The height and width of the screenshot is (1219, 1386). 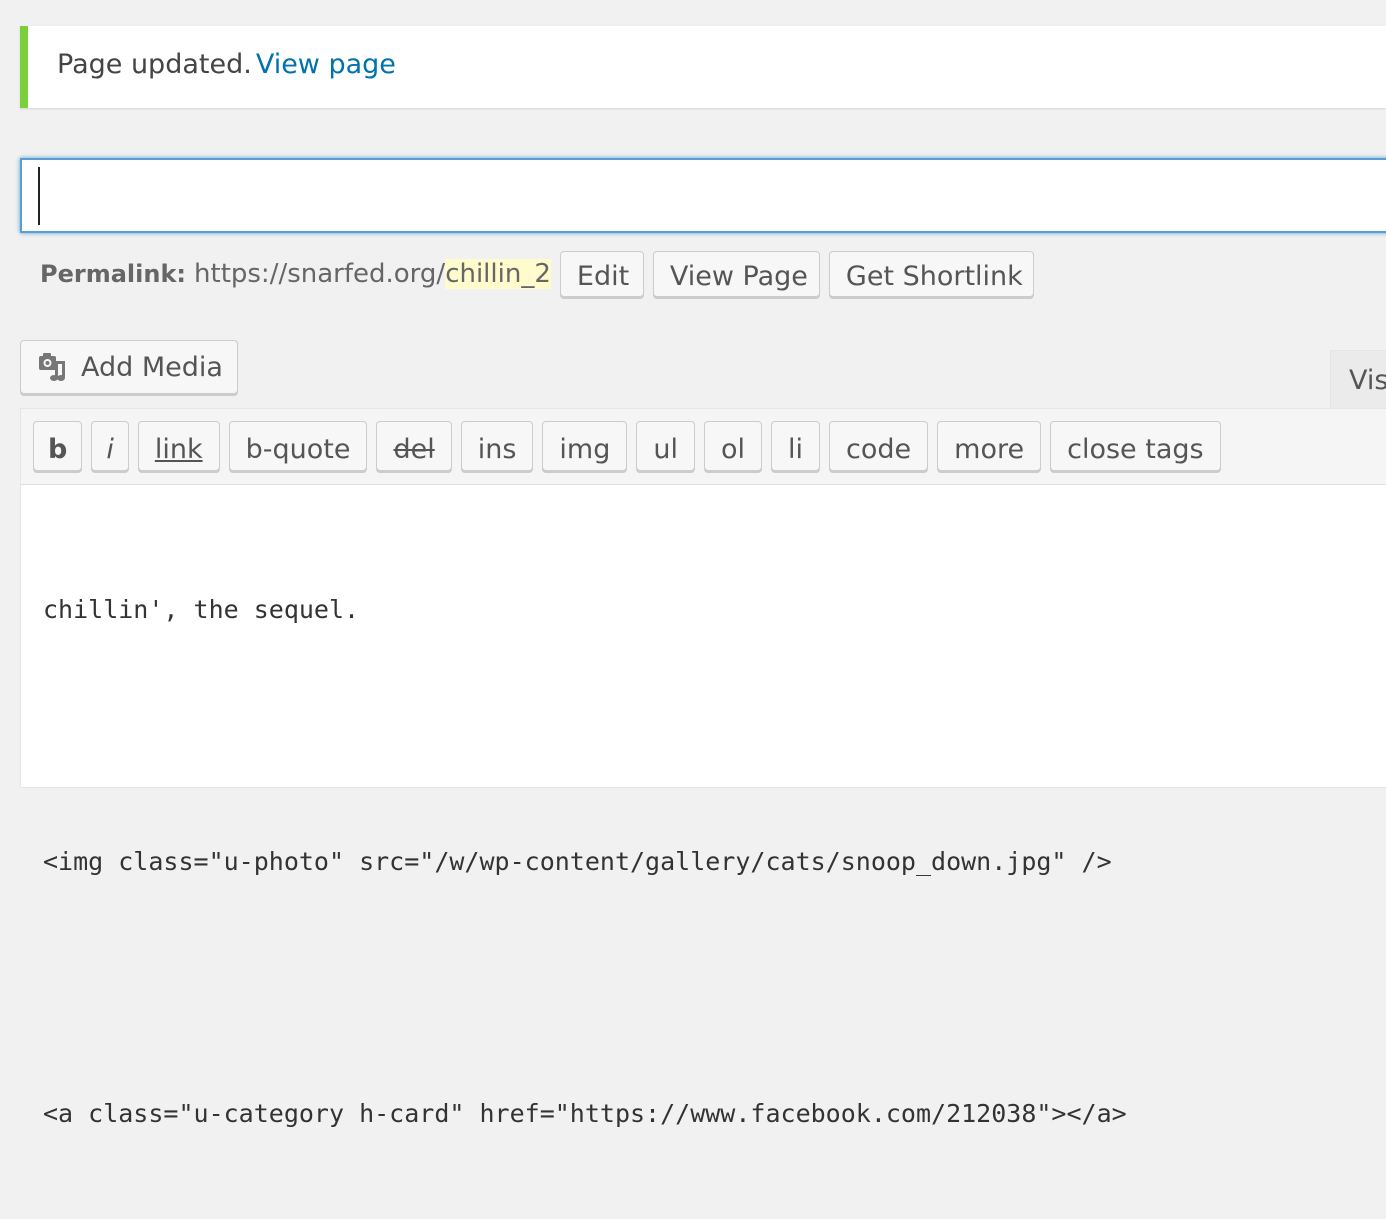 I want to click on notice-message: Page updated., so click(x=154, y=64).